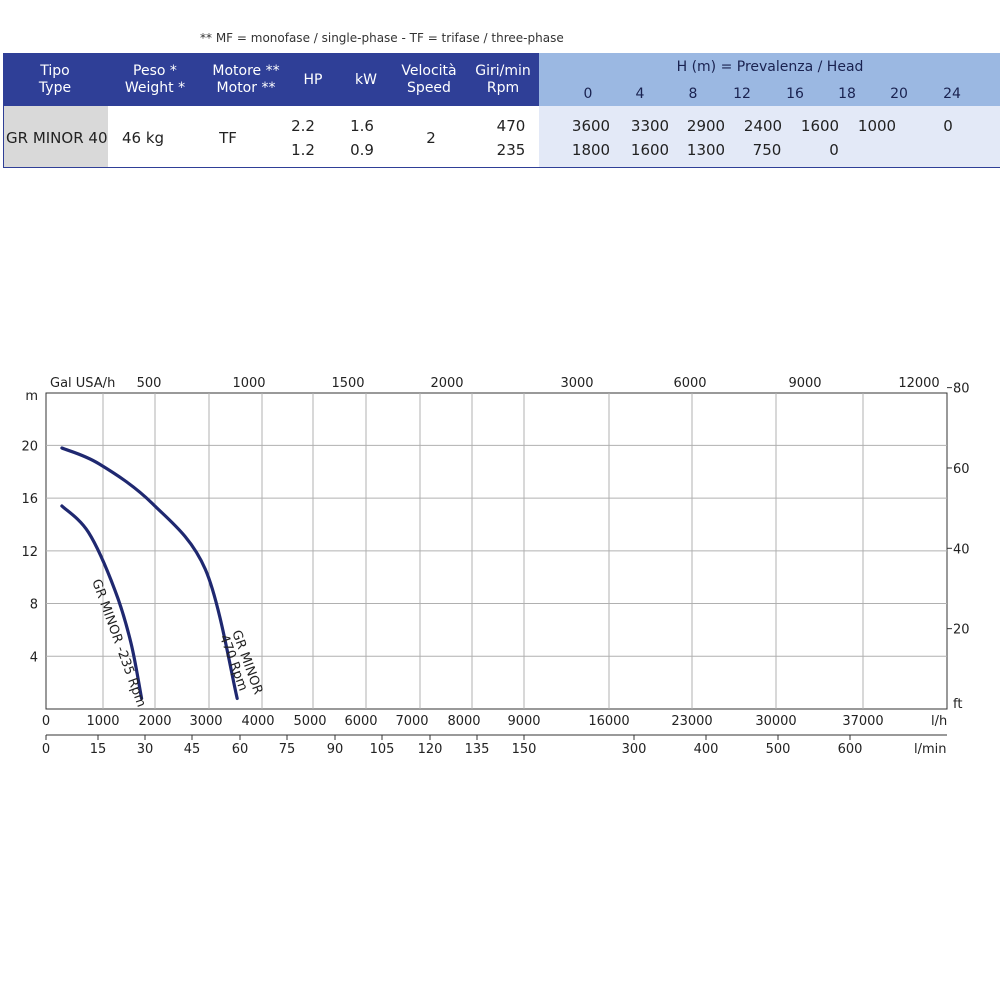 The width and height of the screenshot is (1000, 1000). What do you see at coordinates (102, 721) in the screenshot?
I see `x-tick-label-lh: 1000` at bounding box center [102, 721].